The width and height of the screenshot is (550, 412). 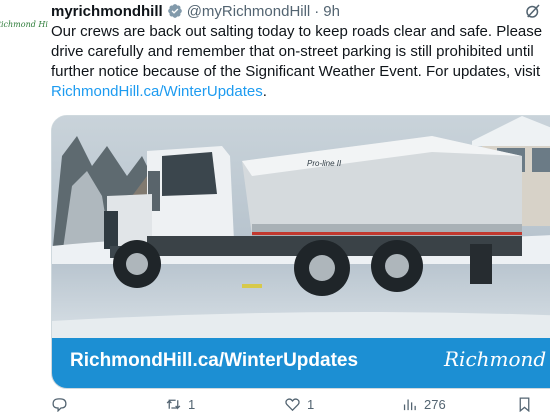 I want to click on retweet-button: 1, so click(x=180, y=404).